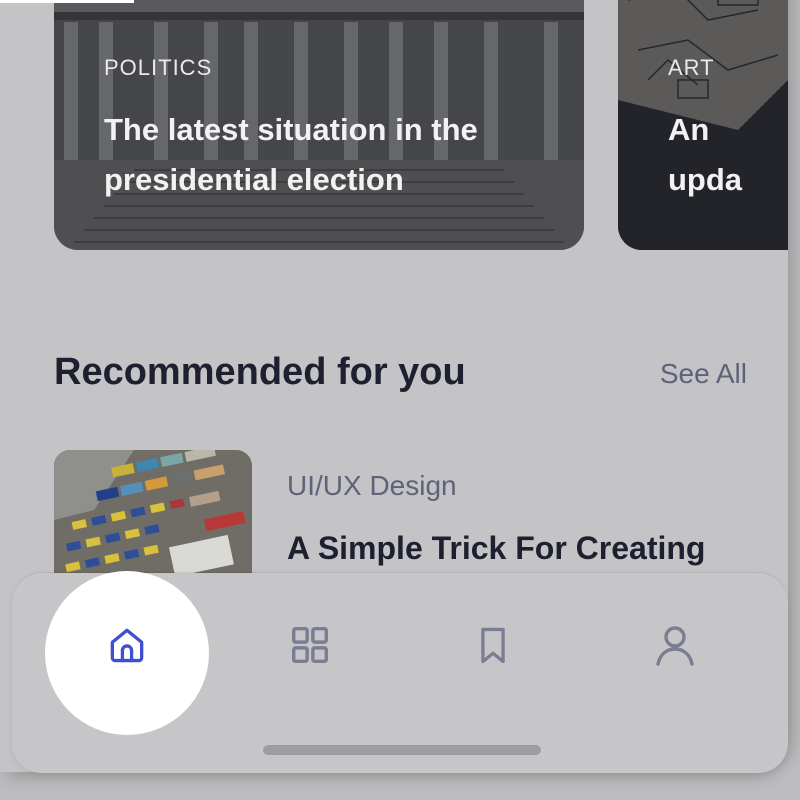 Image resolution: width=800 pixels, height=800 pixels. Describe the element at coordinates (705, 154) in the screenshot. I see `featured-title: An upda page` at that location.